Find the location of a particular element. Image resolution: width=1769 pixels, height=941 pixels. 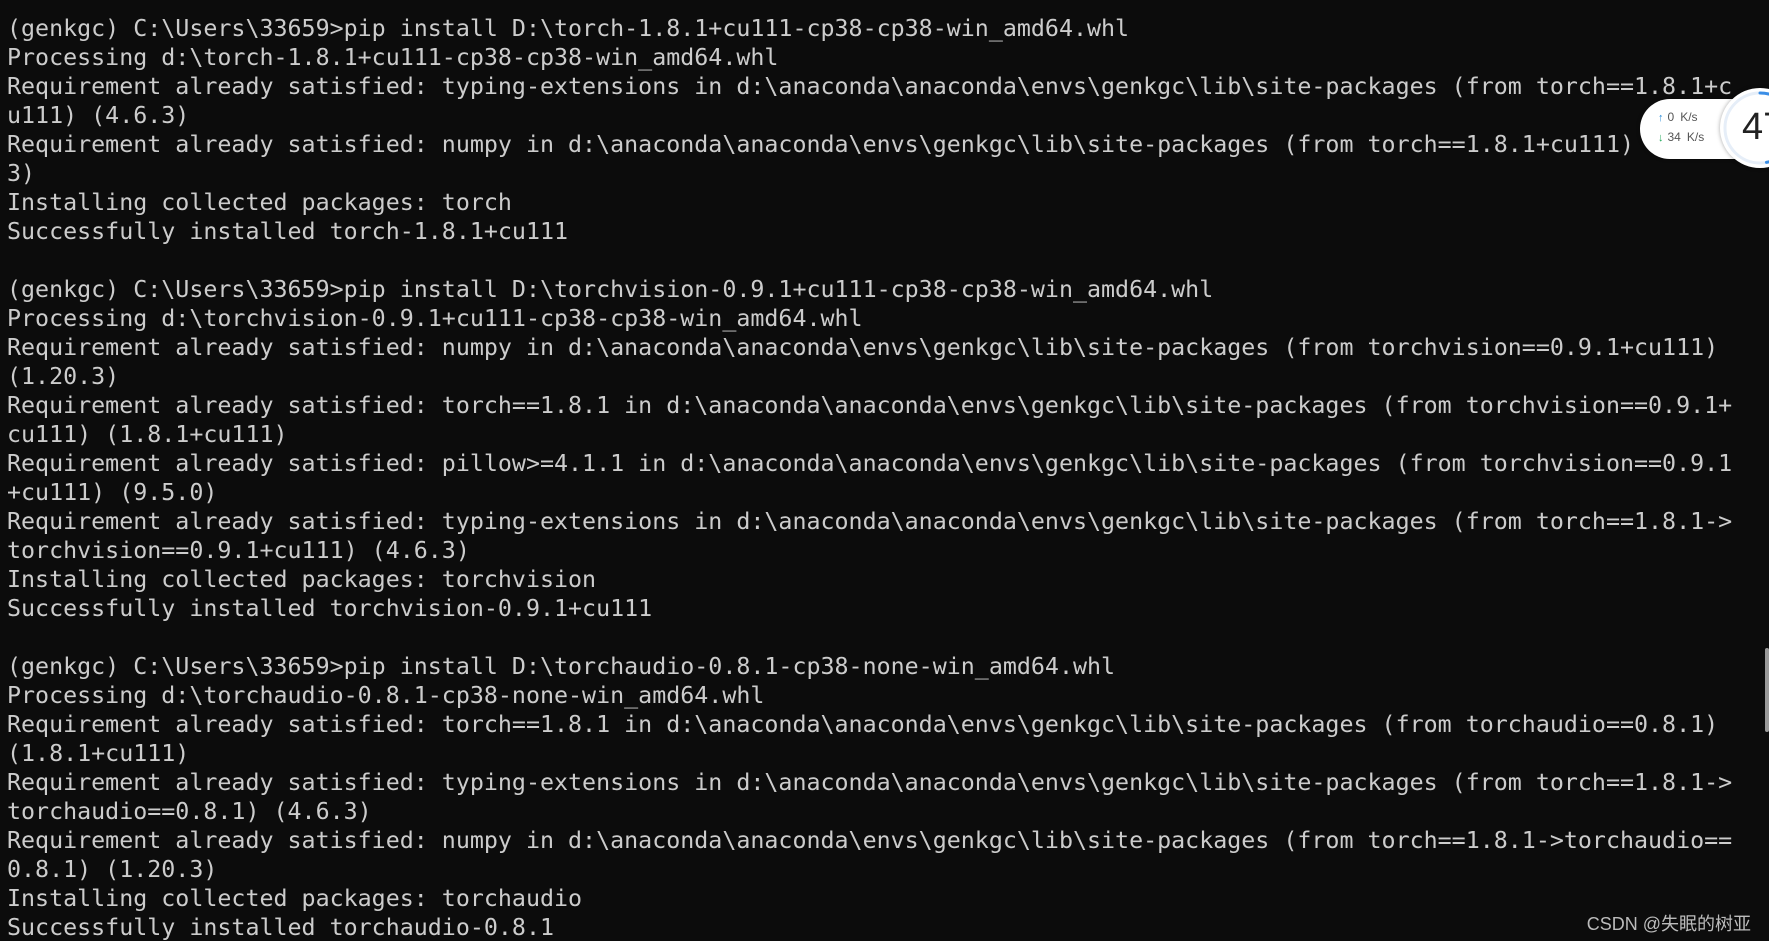

scrollbar is located at coordinates (1766, 470).